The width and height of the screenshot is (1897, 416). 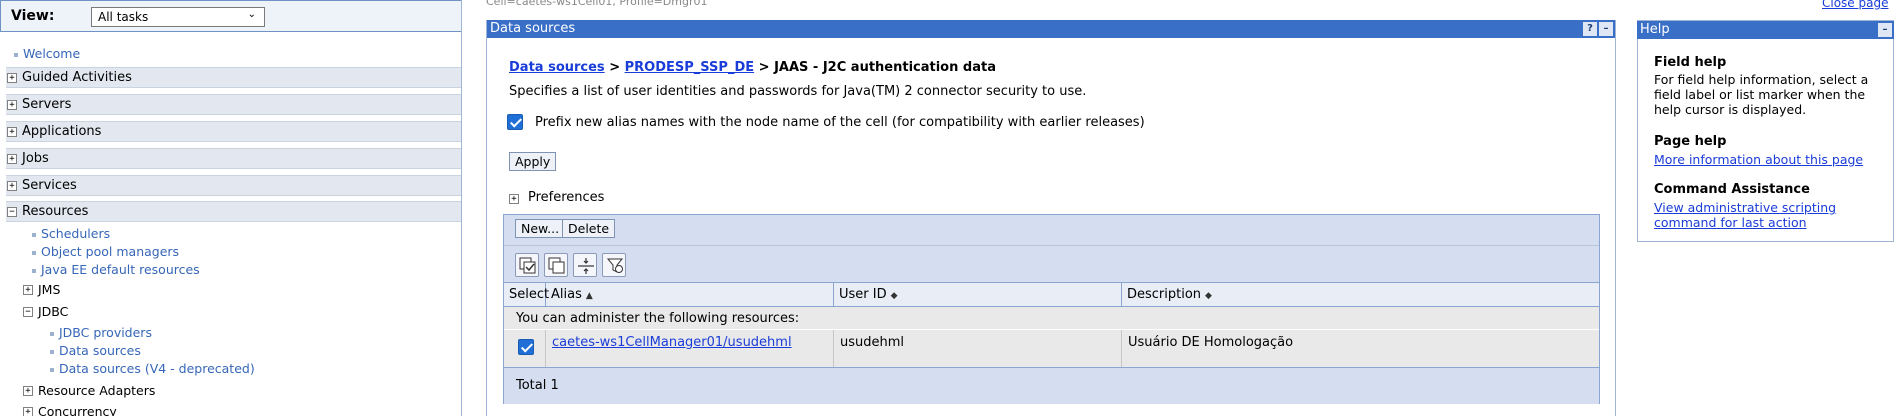 I want to click on table-header: Select Alias ▲ User ID ◆ Description ◆, so click(x=1051, y=295).